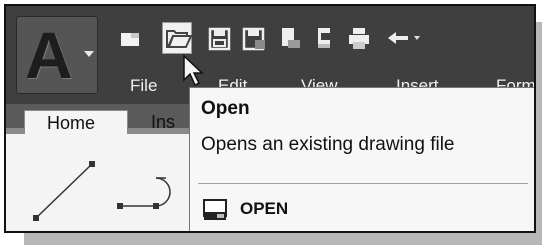  I want to click on open-command-icon, so click(215, 209).